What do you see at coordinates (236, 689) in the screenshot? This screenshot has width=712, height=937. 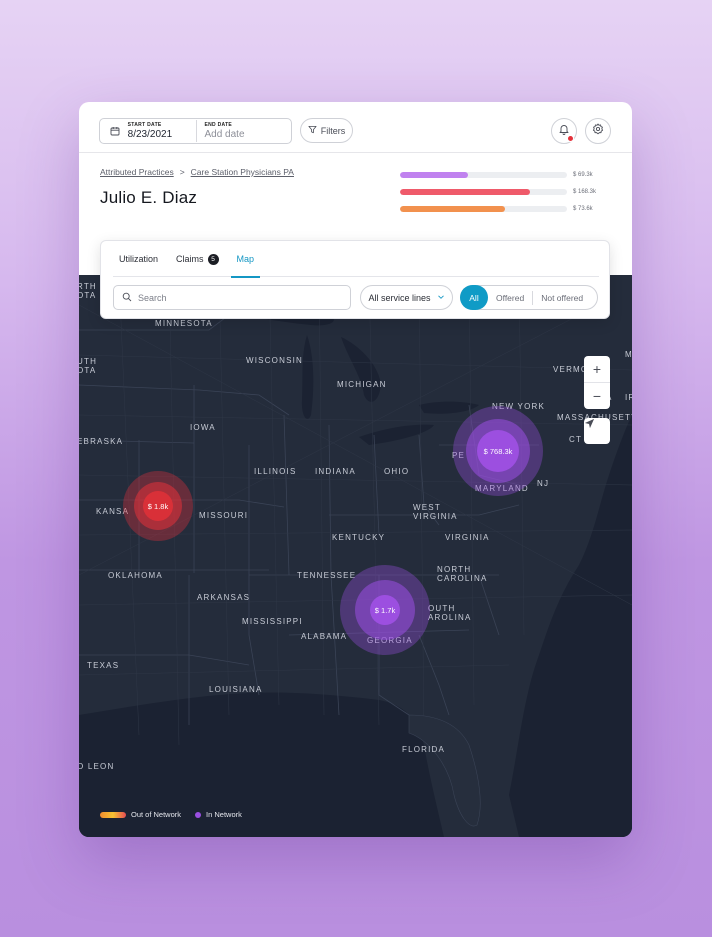 I see `map-state-label: LOUISIANA` at bounding box center [236, 689].